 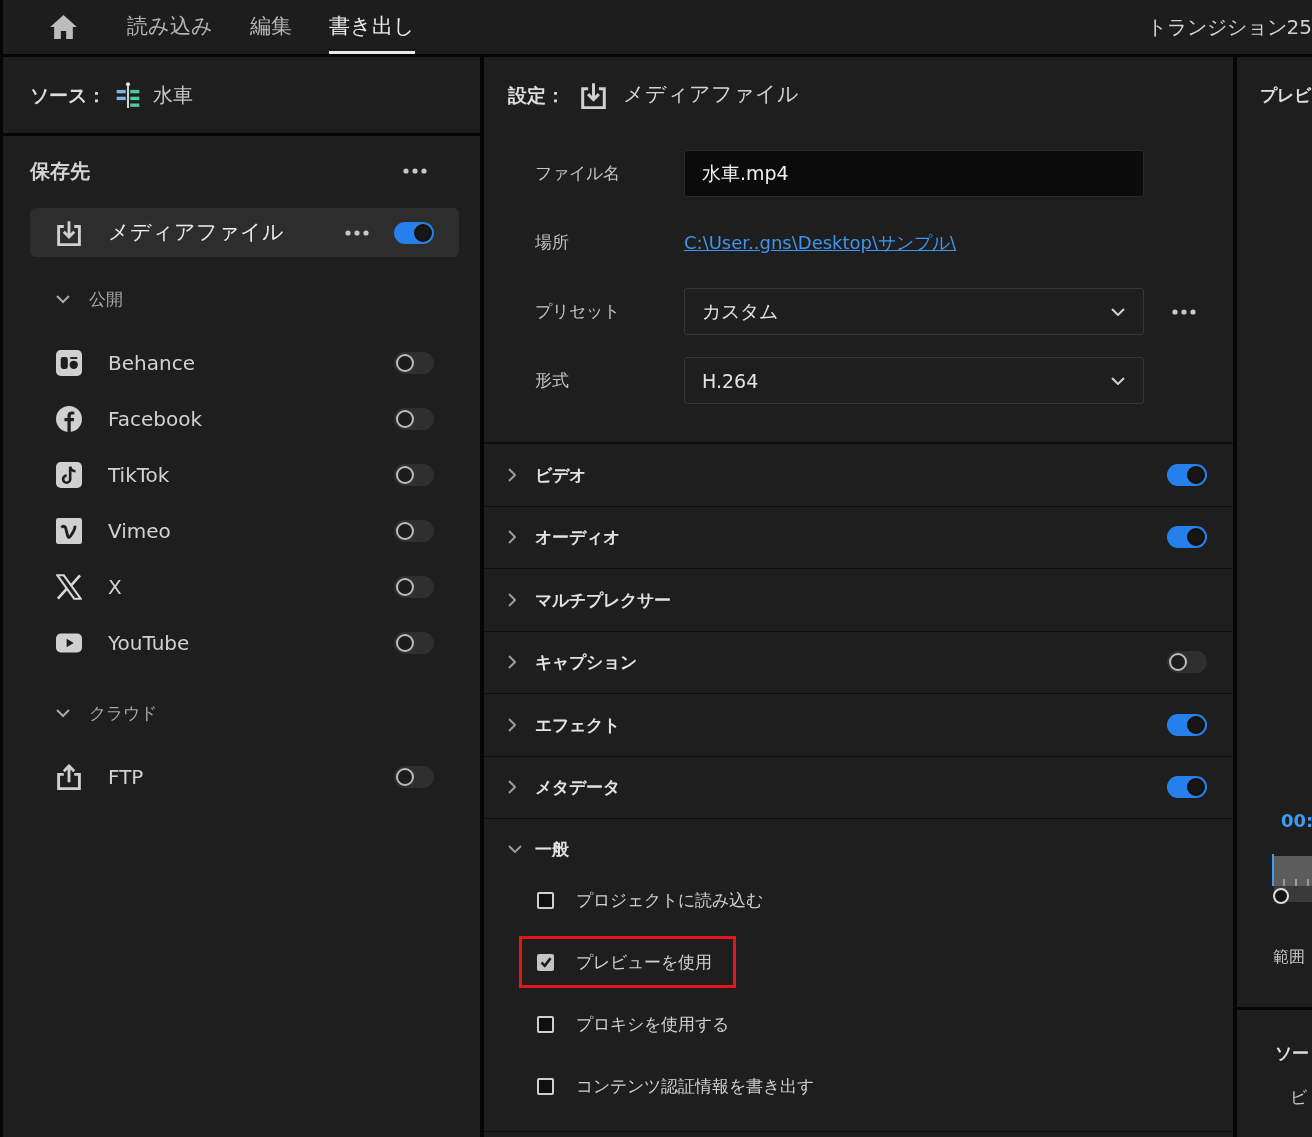 I want to click on section-label: 一般, so click(x=552, y=849).